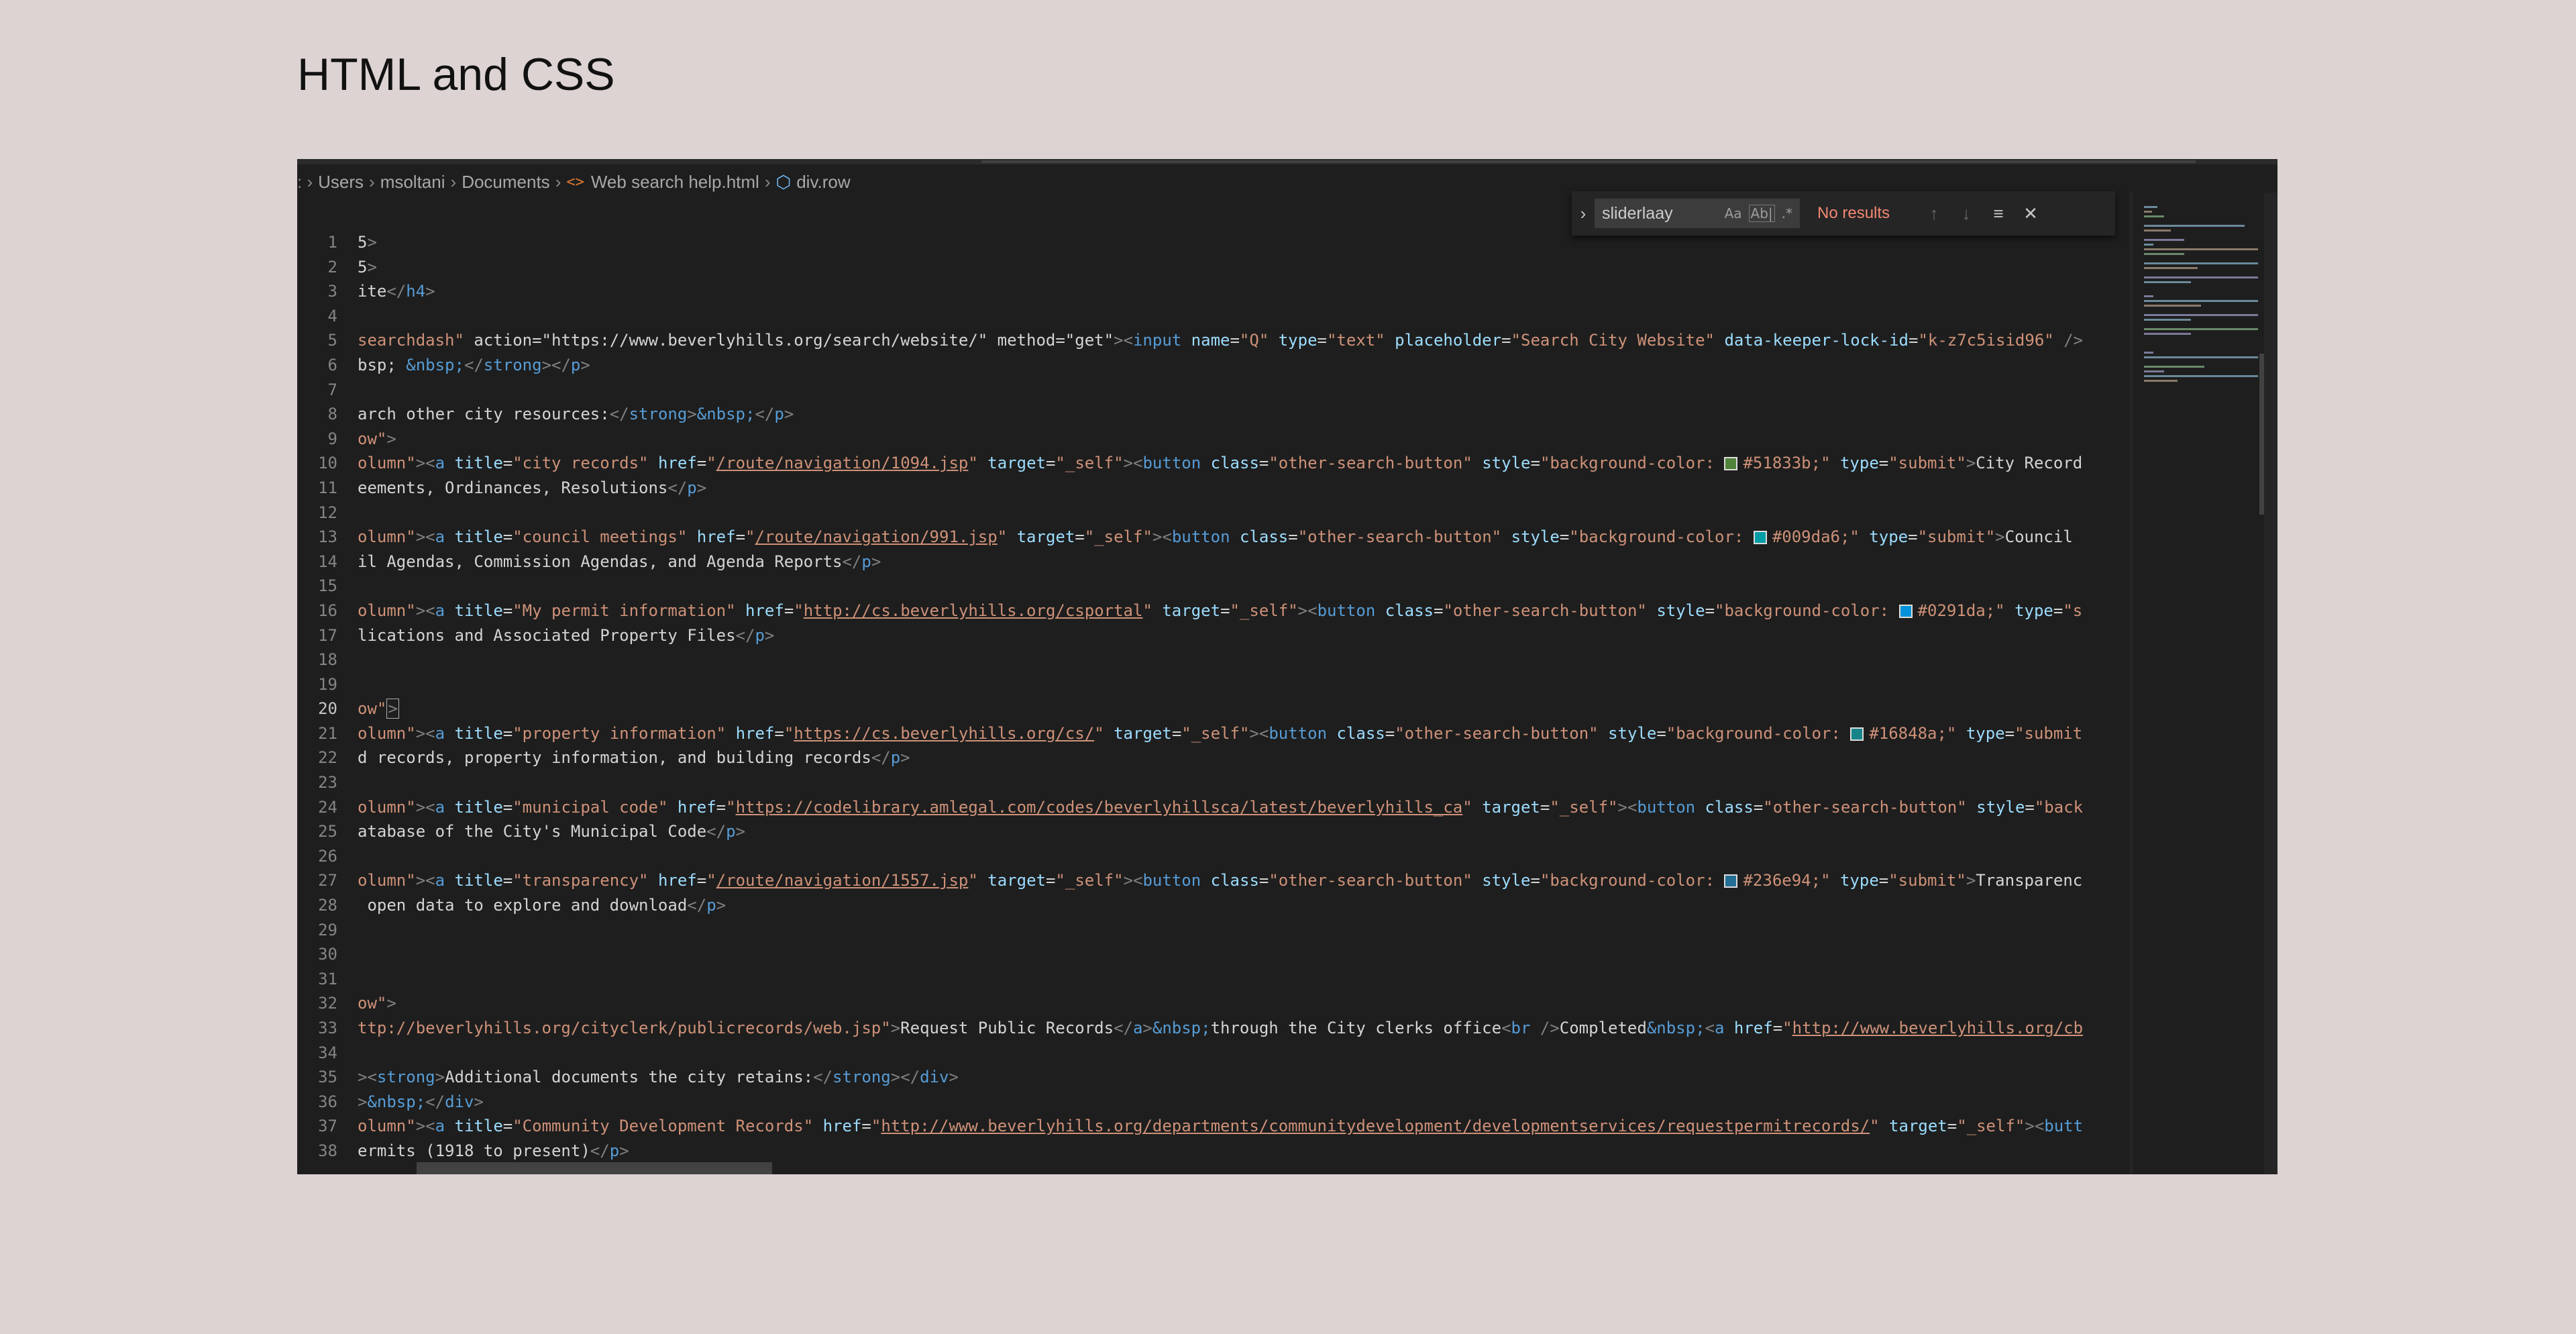 This screenshot has width=2576, height=1334. What do you see at coordinates (575, 182) in the screenshot?
I see `html-file-icon: <>` at bounding box center [575, 182].